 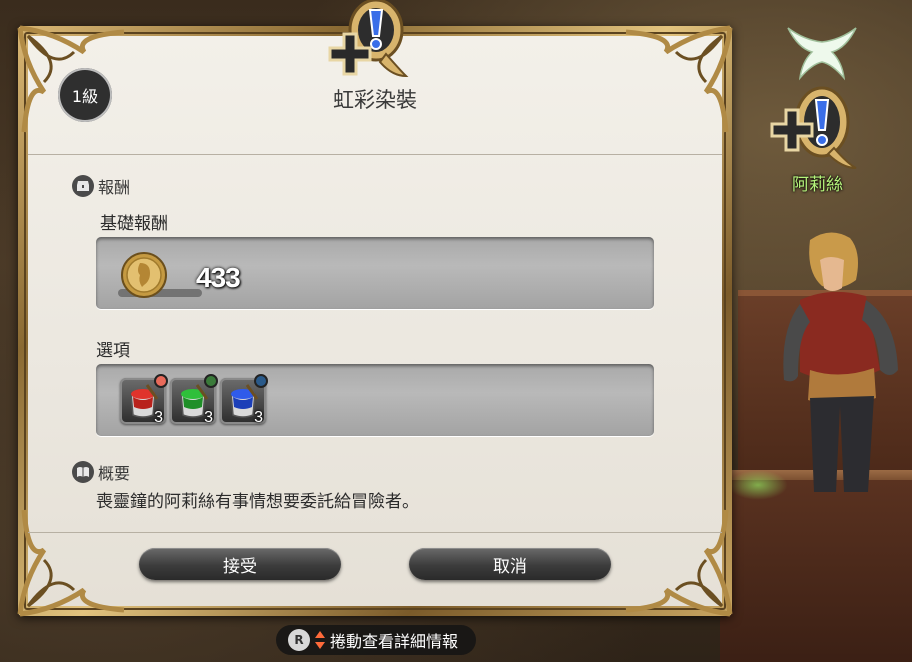 I want to click on cancel-button: 取消, so click(x=510, y=564).